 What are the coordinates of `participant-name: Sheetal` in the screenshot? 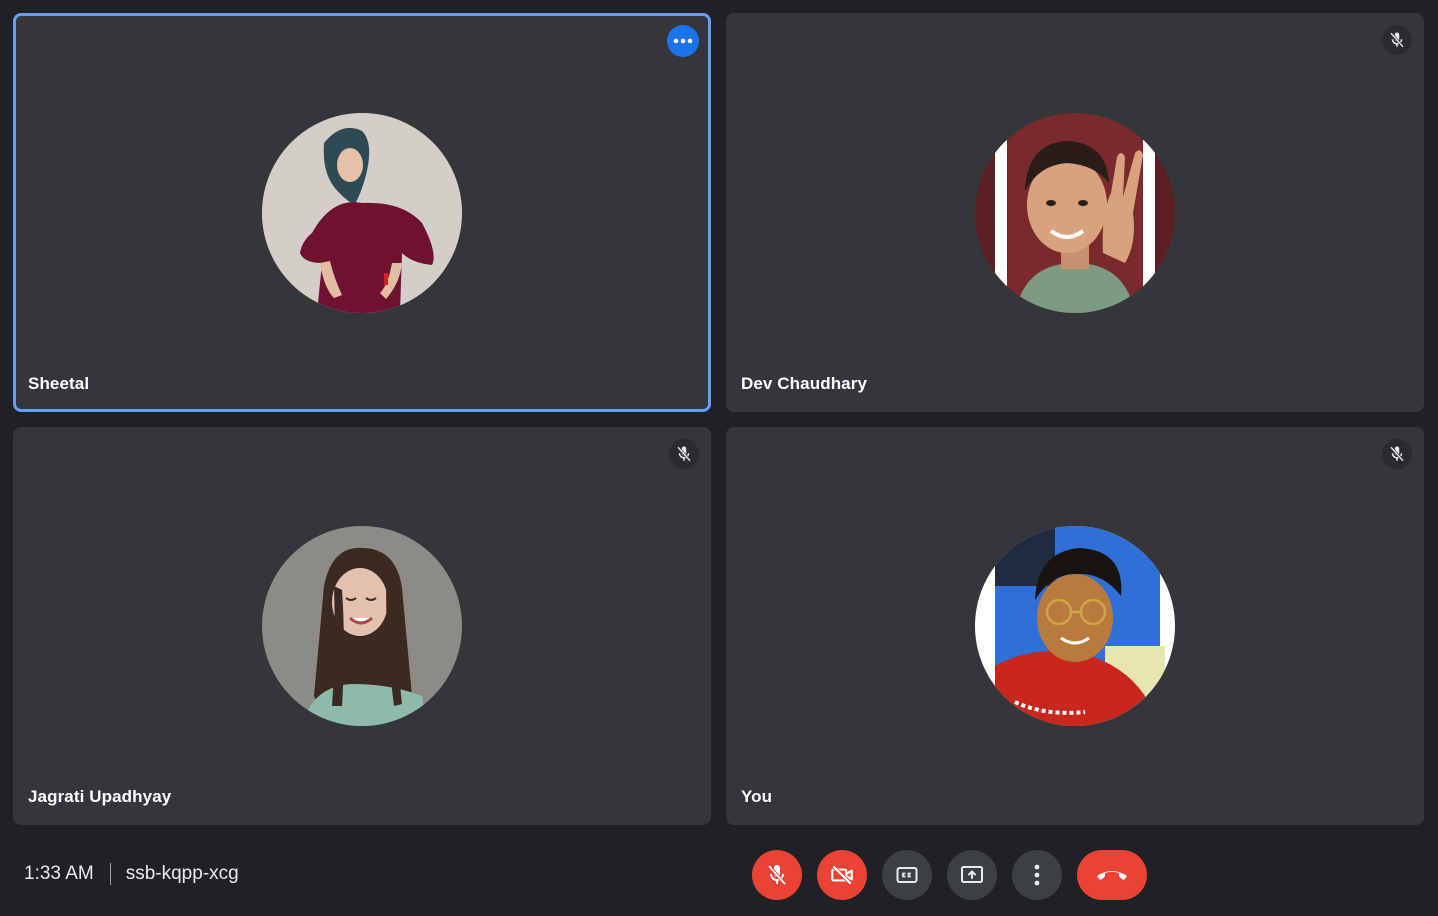 It's located at (59, 383).